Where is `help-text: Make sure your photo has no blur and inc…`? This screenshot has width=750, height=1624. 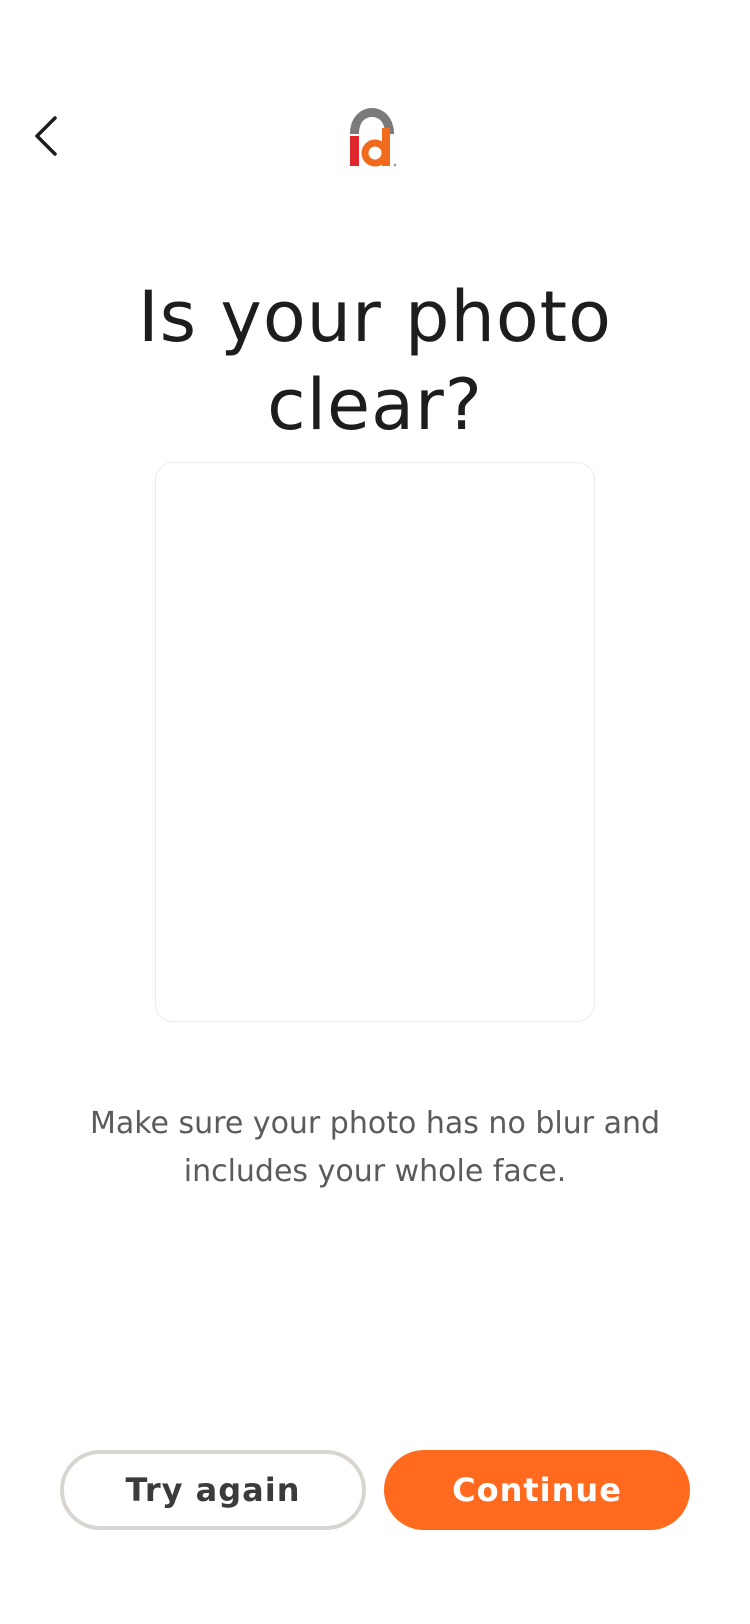
help-text: Make sure your photo has no blur and inc… is located at coordinates (375, 1148).